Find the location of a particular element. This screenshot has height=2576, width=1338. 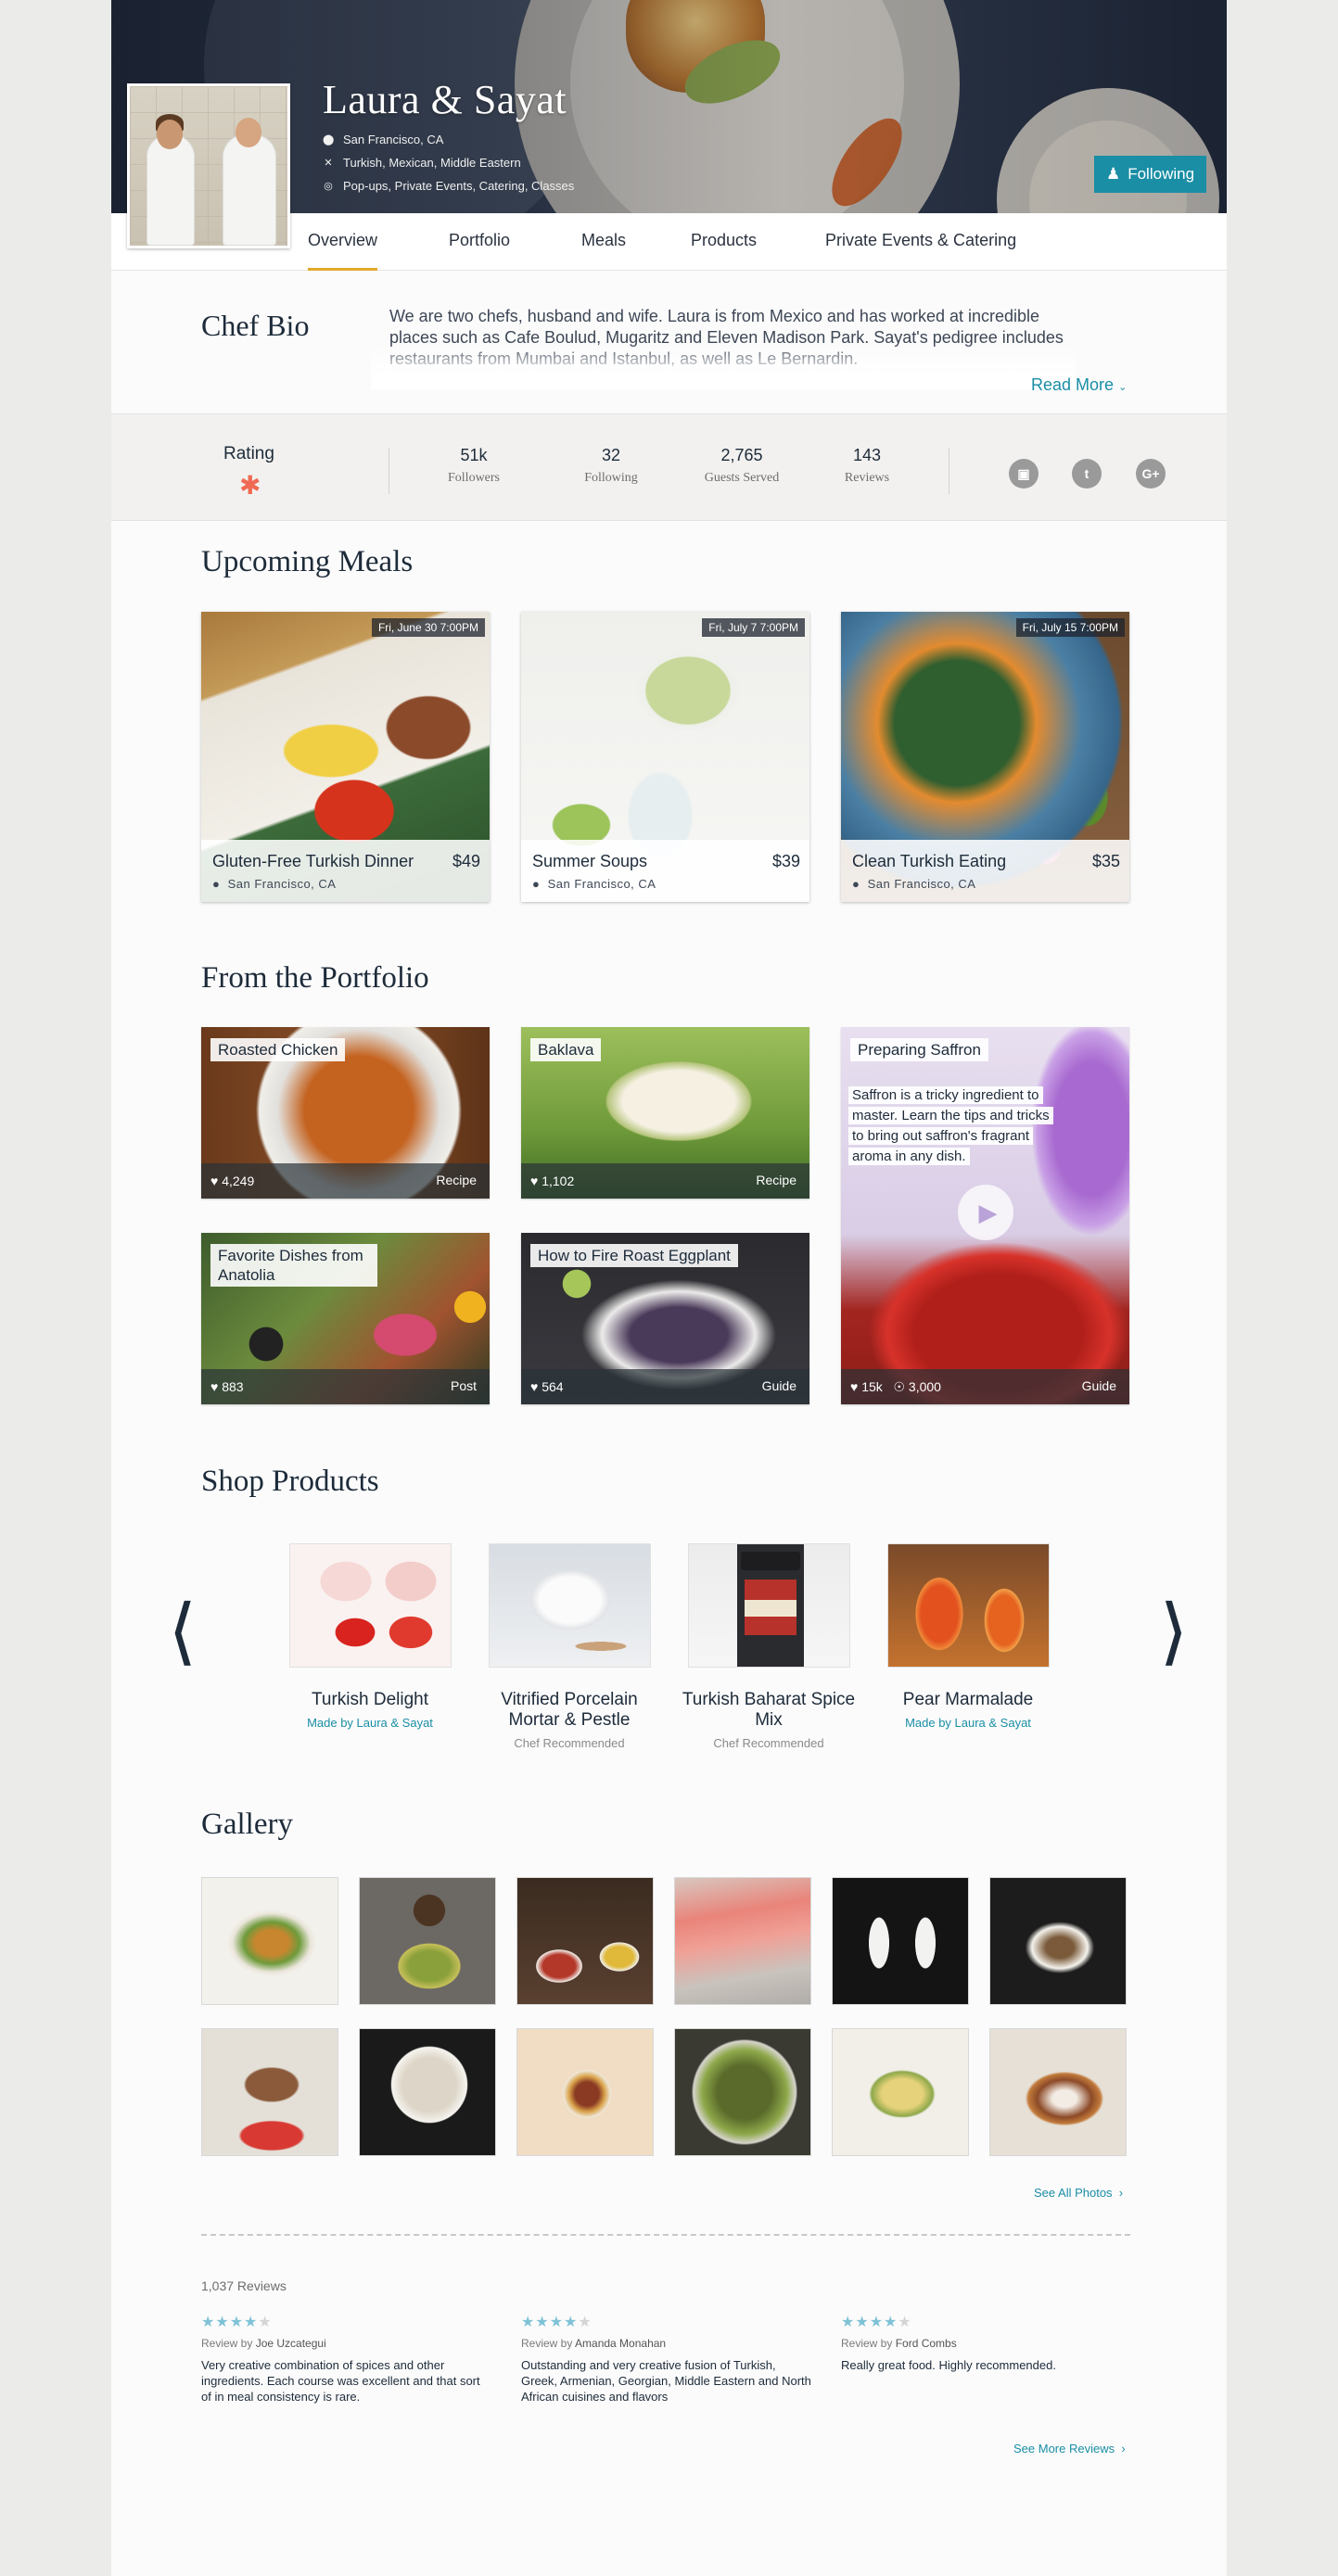

portfolio-card: Roasted Chicken ♥ 4,249 Recipe is located at coordinates (345, 1113).